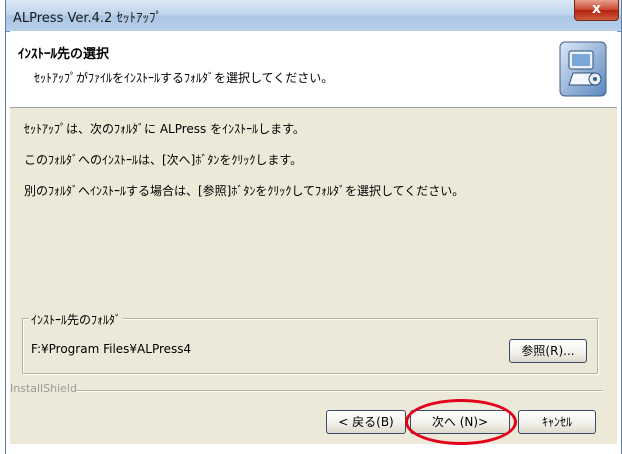 Image resolution: width=622 pixels, height=454 pixels. What do you see at coordinates (76, 319) in the screenshot?
I see `destination-folder-label: ｲﾝｽﾄｰﾙ先のﾌｫﾙﾀﾞ` at bounding box center [76, 319].